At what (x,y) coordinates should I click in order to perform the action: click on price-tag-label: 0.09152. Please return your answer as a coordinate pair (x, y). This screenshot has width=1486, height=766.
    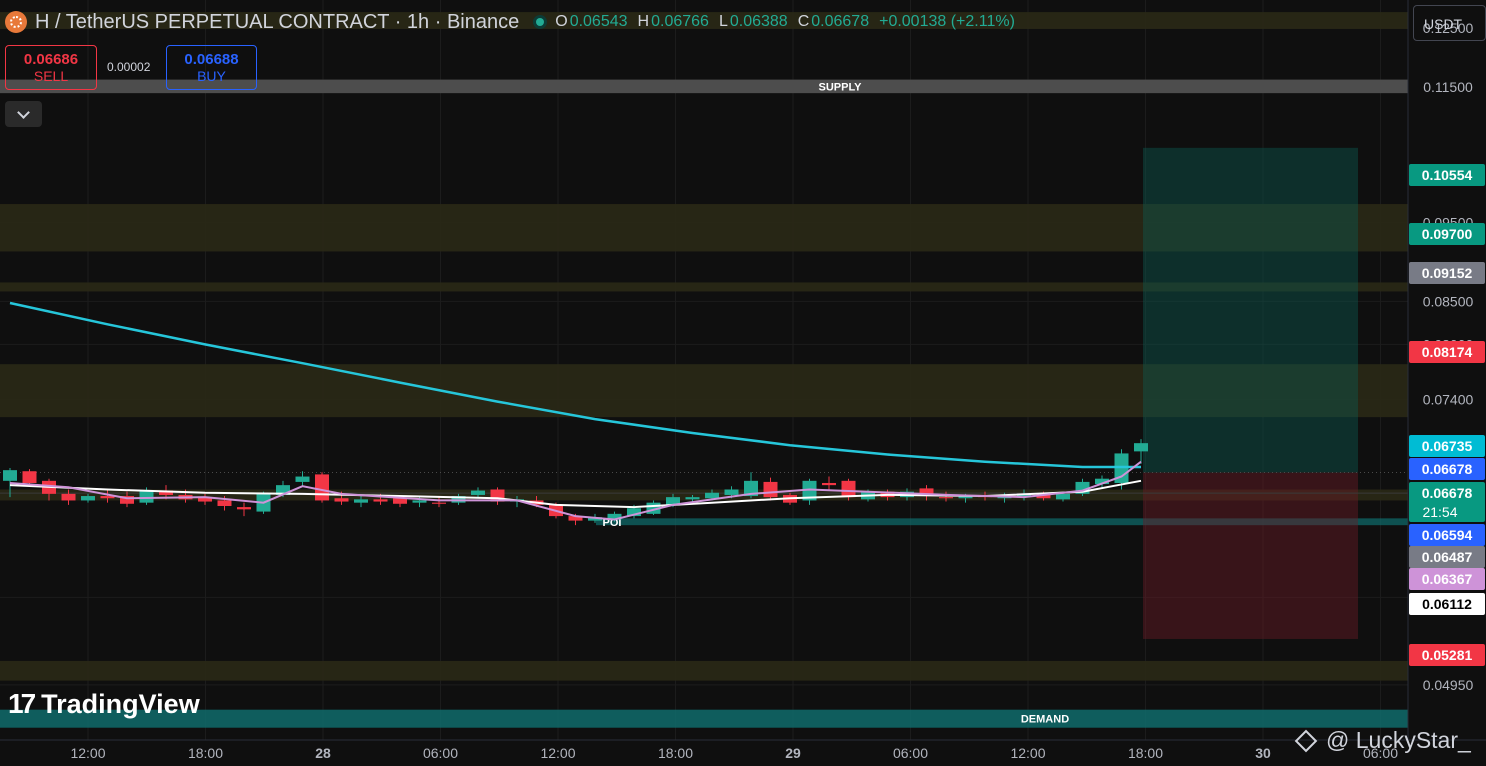
    Looking at the image, I should click on (1447, 273).